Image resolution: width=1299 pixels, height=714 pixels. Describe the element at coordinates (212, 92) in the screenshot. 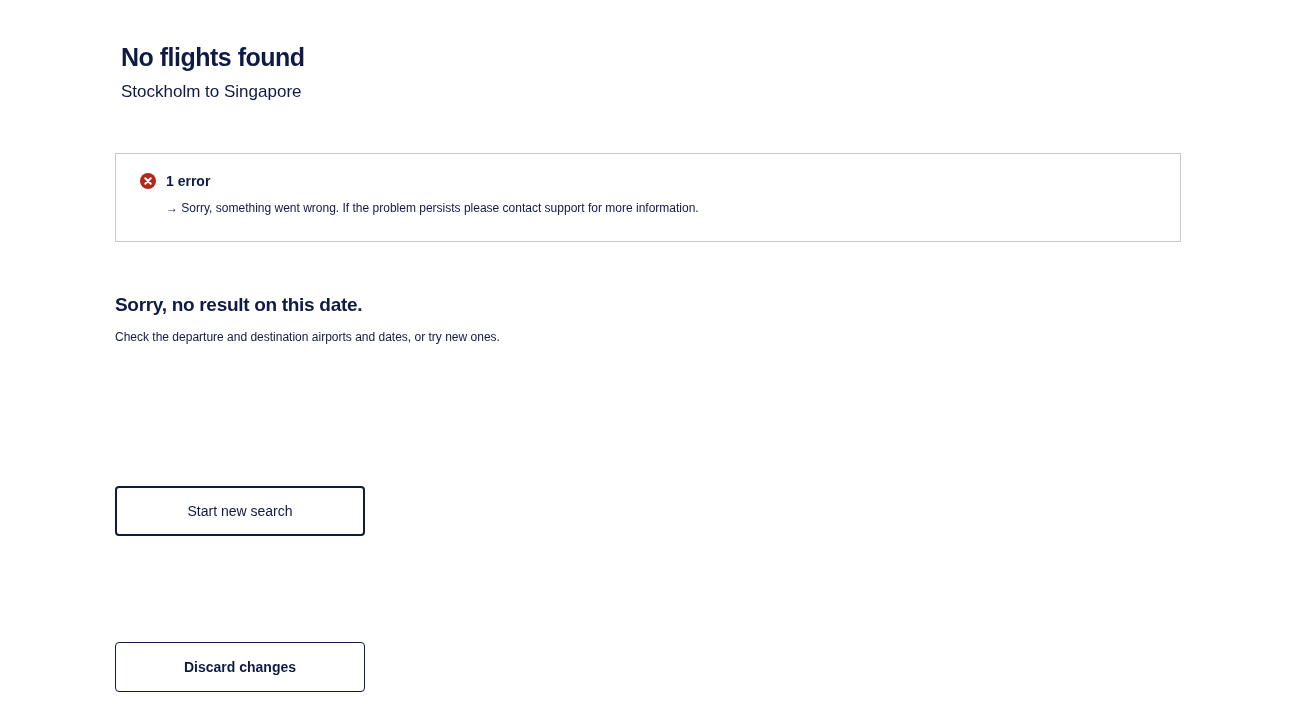

I see `route-subtitle: Stockholm to Singapore` at that location.